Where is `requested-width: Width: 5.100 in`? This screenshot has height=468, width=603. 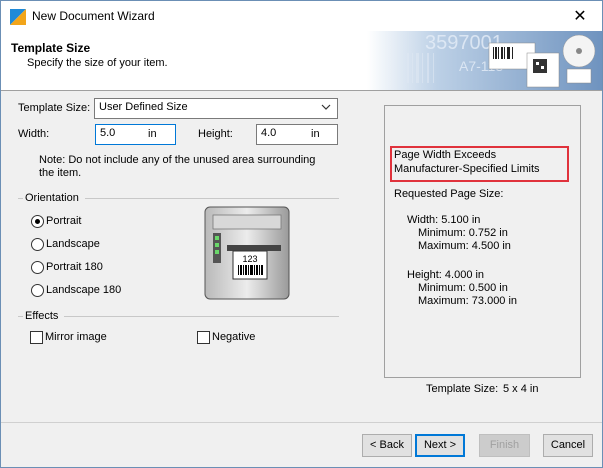
requested-width: Width: 5.100 in is located at coordinates (444, 220).